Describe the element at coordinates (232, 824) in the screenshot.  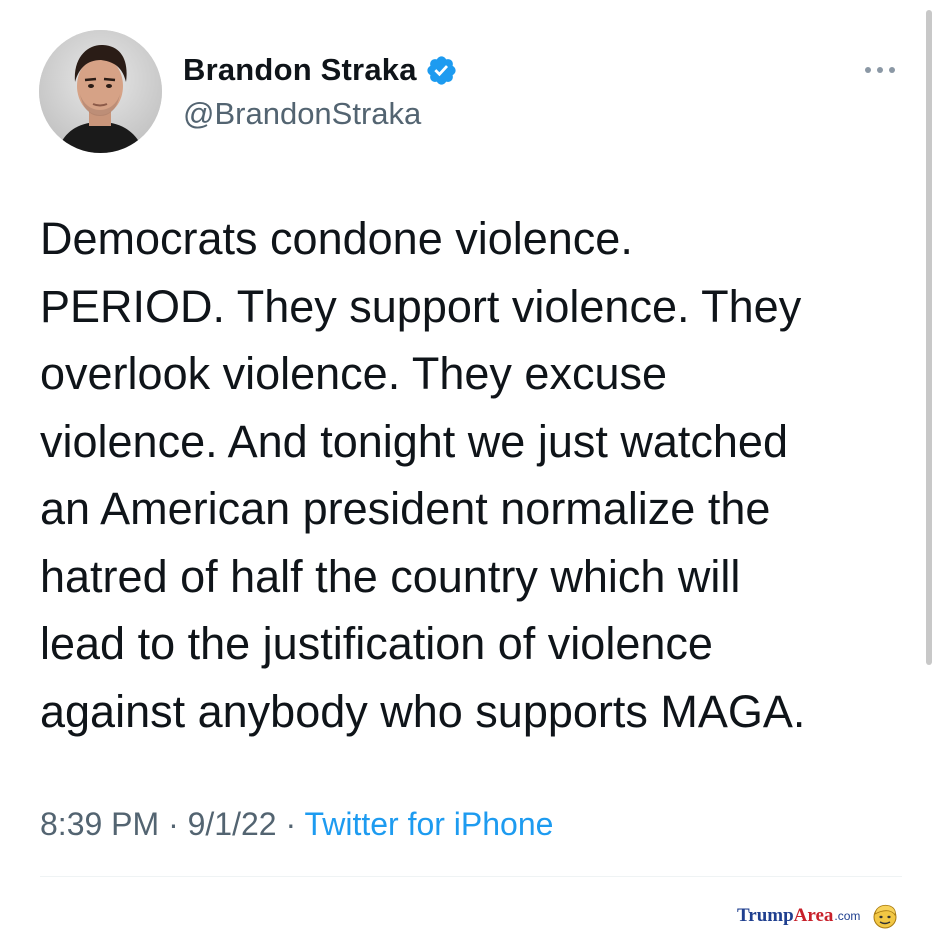
I see `tweet-date: 9/1/22` at that location.